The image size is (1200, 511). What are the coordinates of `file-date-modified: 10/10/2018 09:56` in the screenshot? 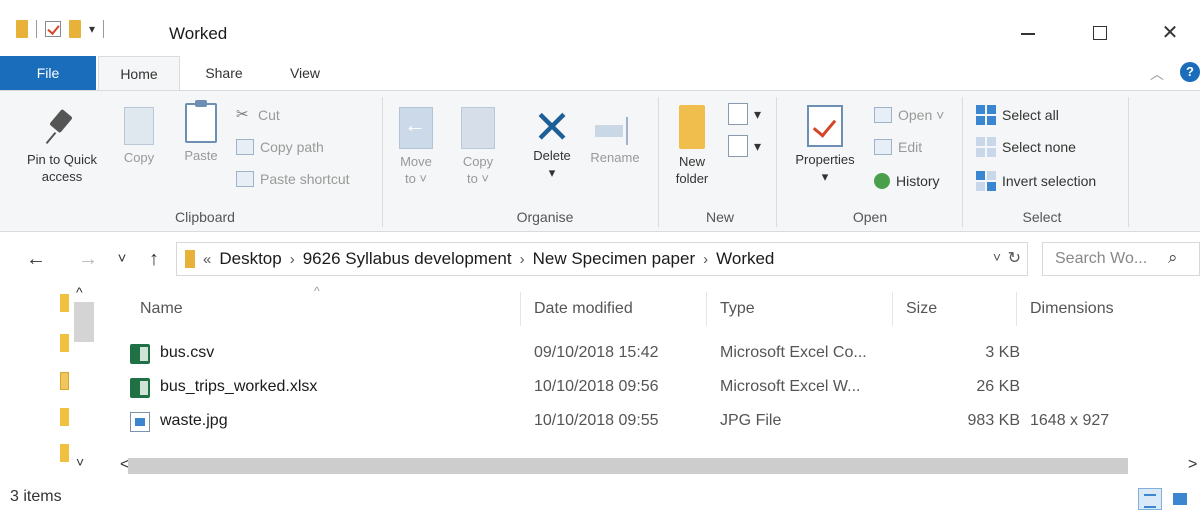 It's located at (596, 386).